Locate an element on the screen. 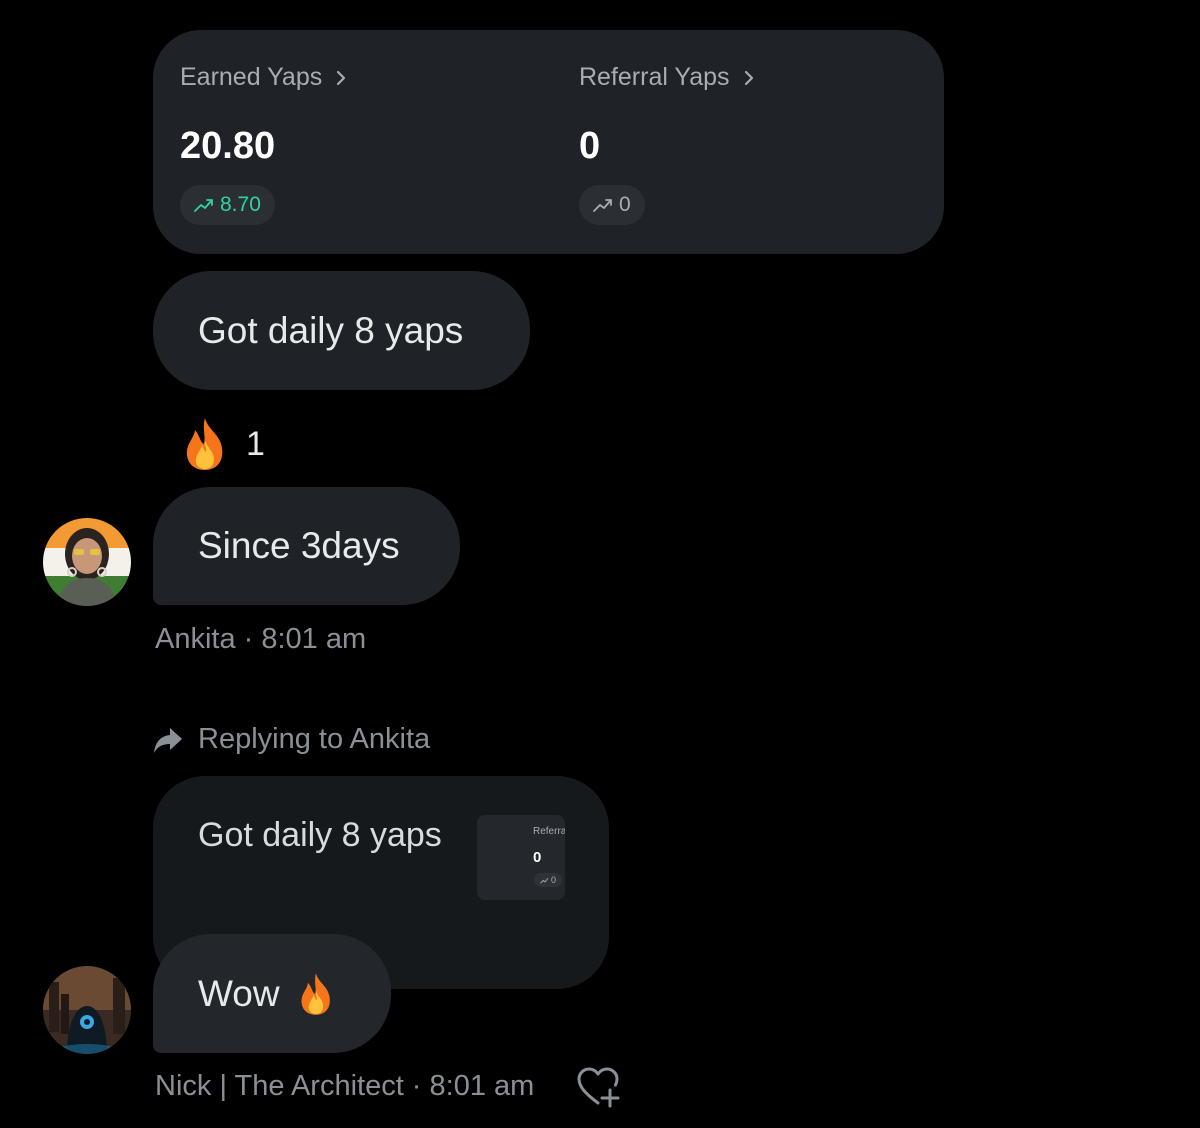  earned-yaps-change-badge: 8.70 is located at coordinates (227, 205).